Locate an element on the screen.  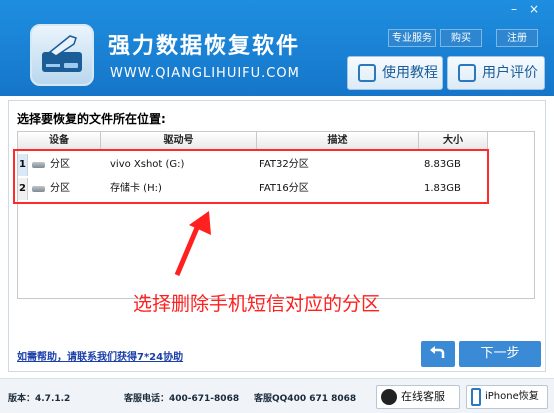
user-review-button-label: 用户评价 is located at coordinates (510, 73).